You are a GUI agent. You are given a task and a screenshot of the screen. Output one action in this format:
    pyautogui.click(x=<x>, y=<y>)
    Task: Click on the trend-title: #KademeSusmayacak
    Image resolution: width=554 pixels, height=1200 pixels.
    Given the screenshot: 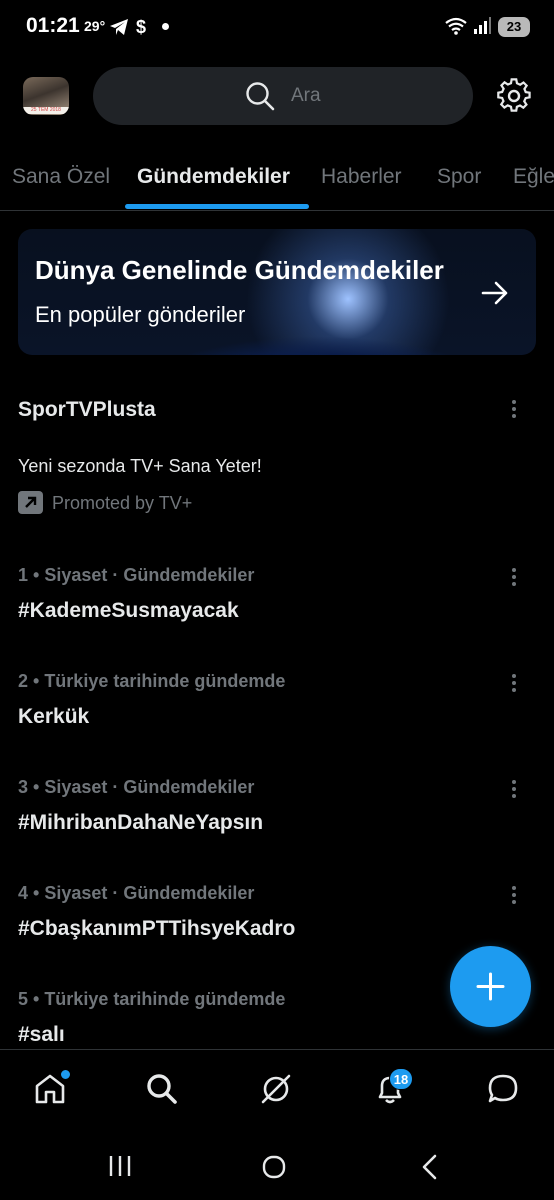 What is the action you would take?
    pyautogui.click(x=128, y=610)
    